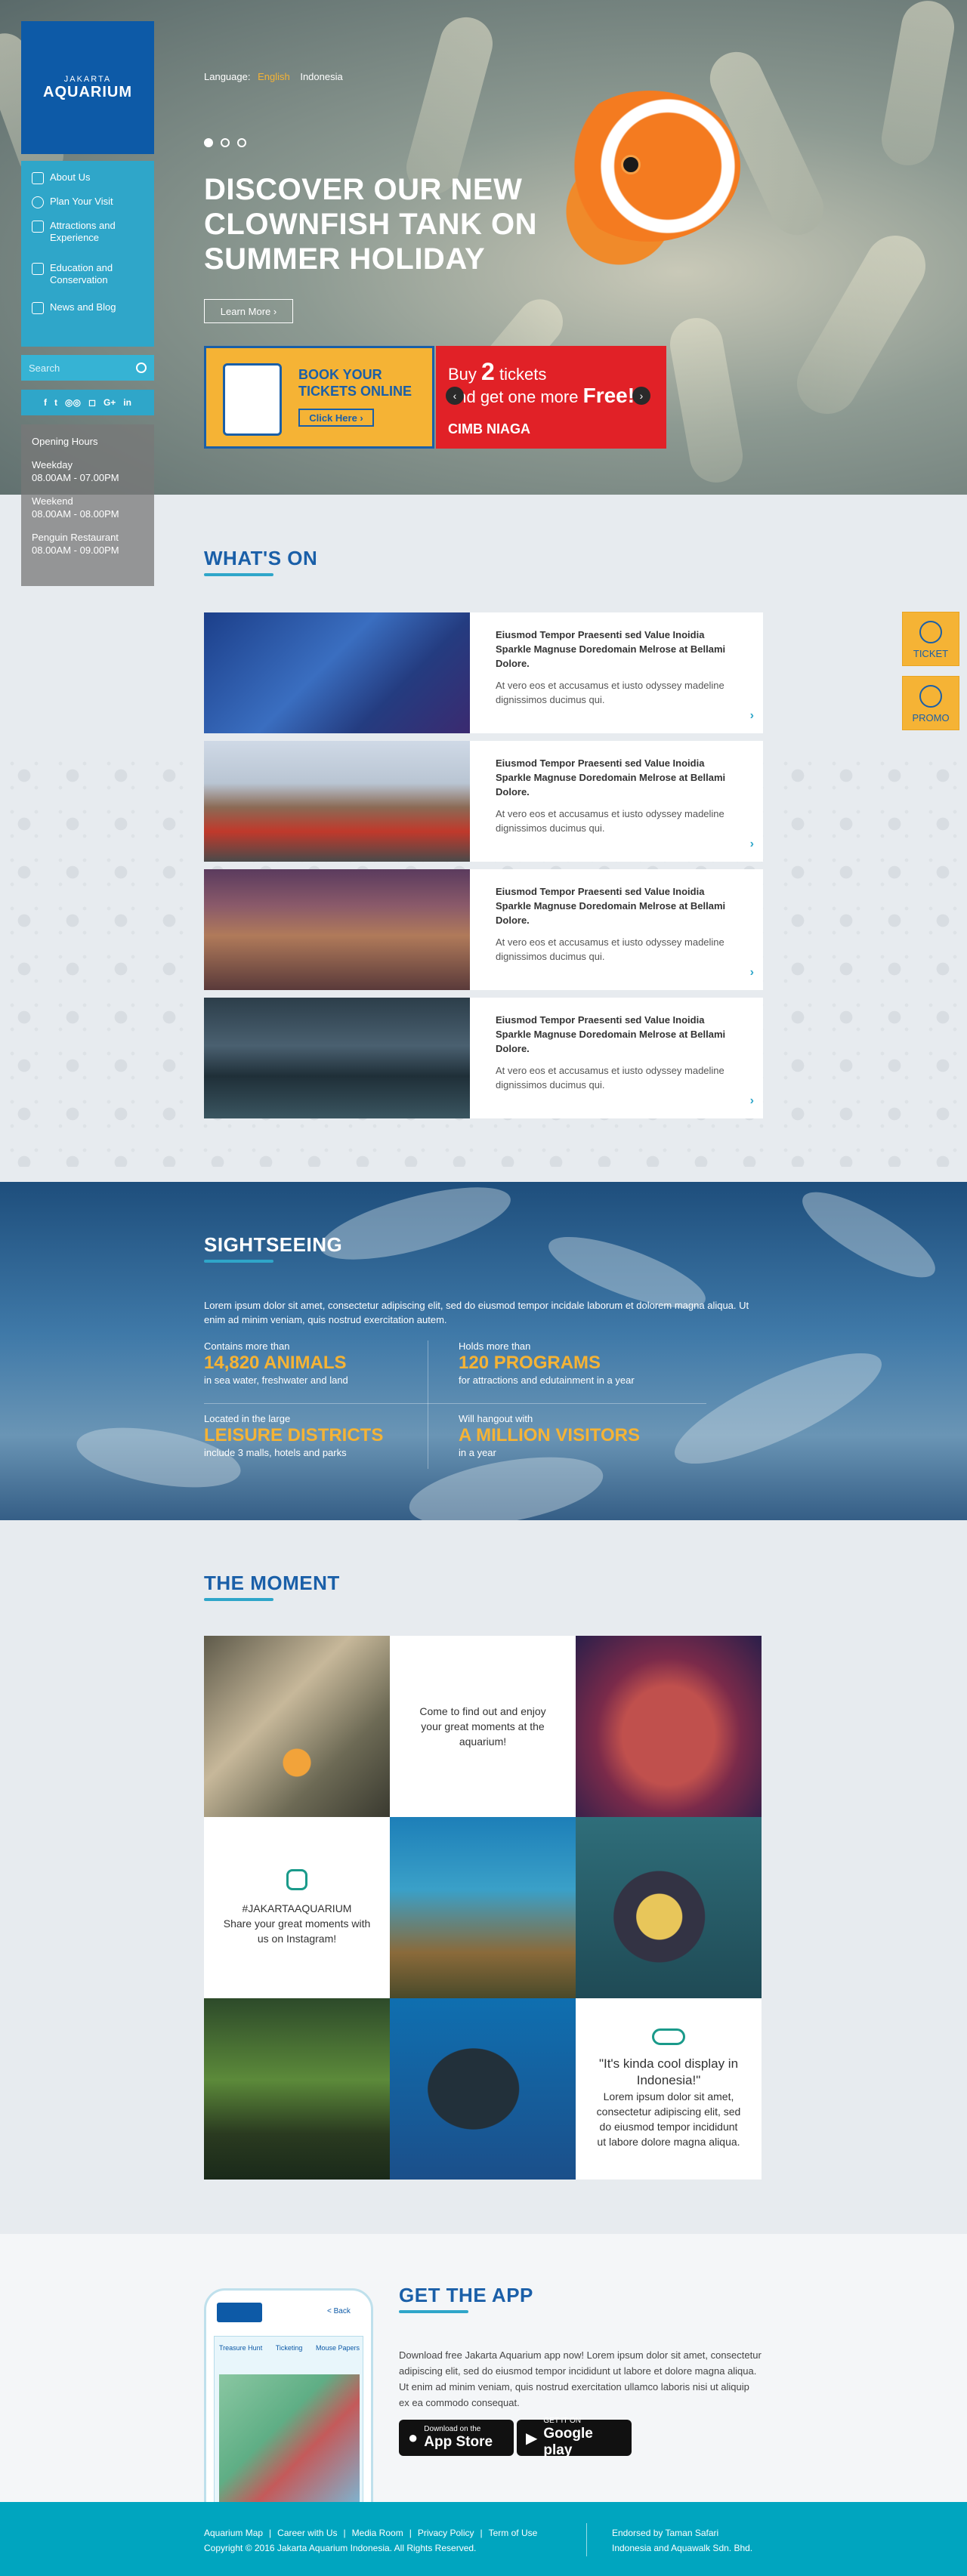  I want to click on google-play-button: ▶ GET IT ON Google play, so click(574, 2437).